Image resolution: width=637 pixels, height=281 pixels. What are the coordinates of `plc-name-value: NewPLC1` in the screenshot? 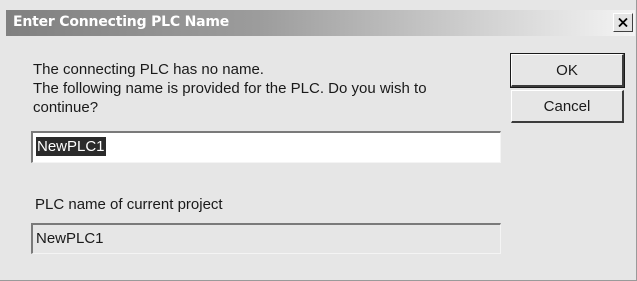 It's located at (71, 146).